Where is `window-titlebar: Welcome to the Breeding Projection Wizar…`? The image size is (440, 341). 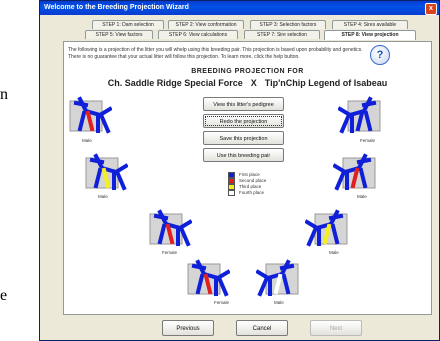
window-titlebar: Welcome to the Breeding Projection Wizar… is located at coordinates (239, 8).